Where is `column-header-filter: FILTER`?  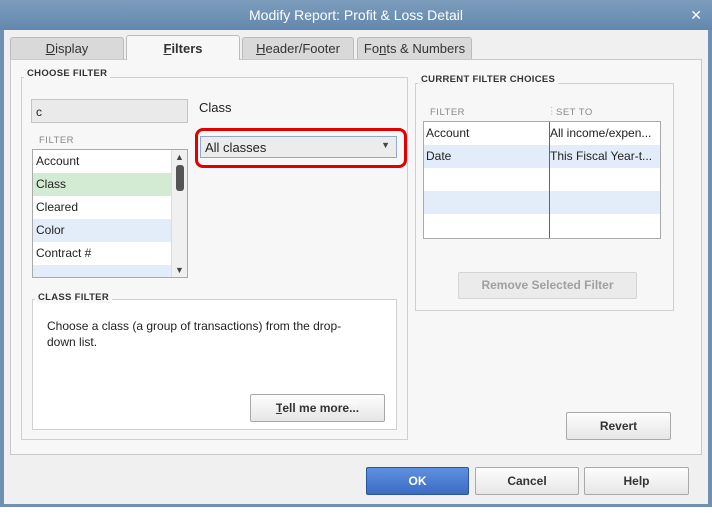 column-header-filter: FILTER is located at coordinates (448, 112).